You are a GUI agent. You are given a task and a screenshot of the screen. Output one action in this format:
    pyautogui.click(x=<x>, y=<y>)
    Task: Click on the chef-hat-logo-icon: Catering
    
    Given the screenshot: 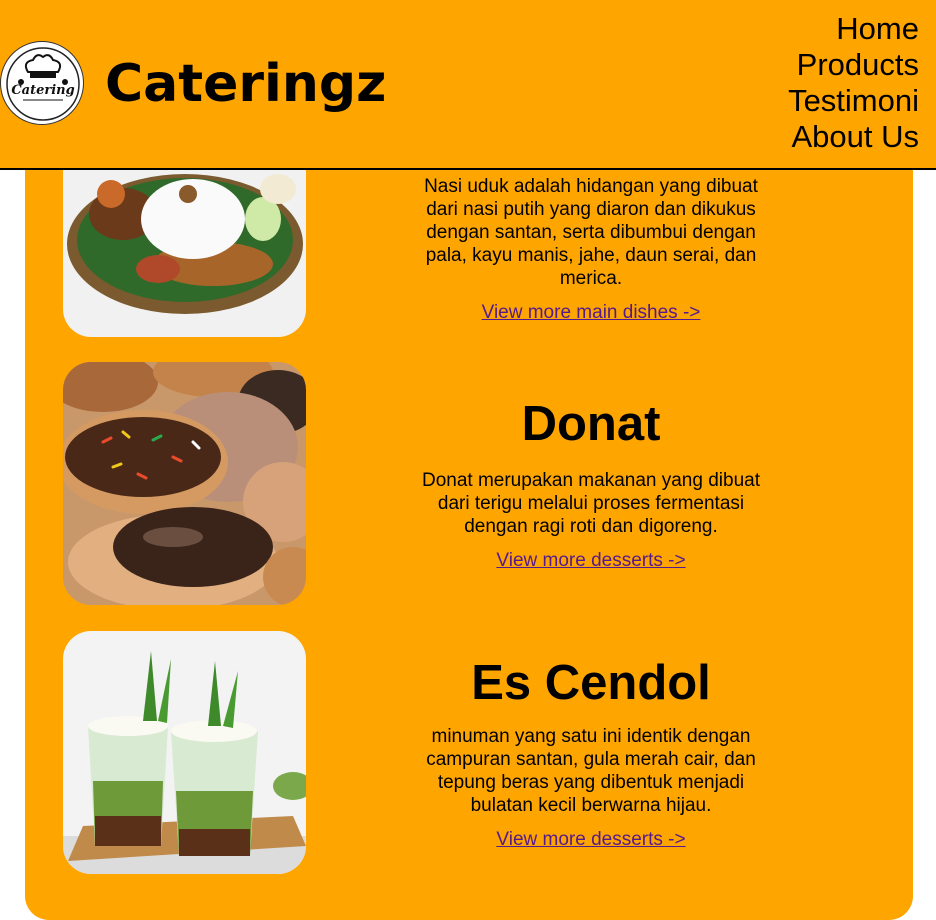 What is the action you would take?
    pyautogui.click(x=43, y=84)
    